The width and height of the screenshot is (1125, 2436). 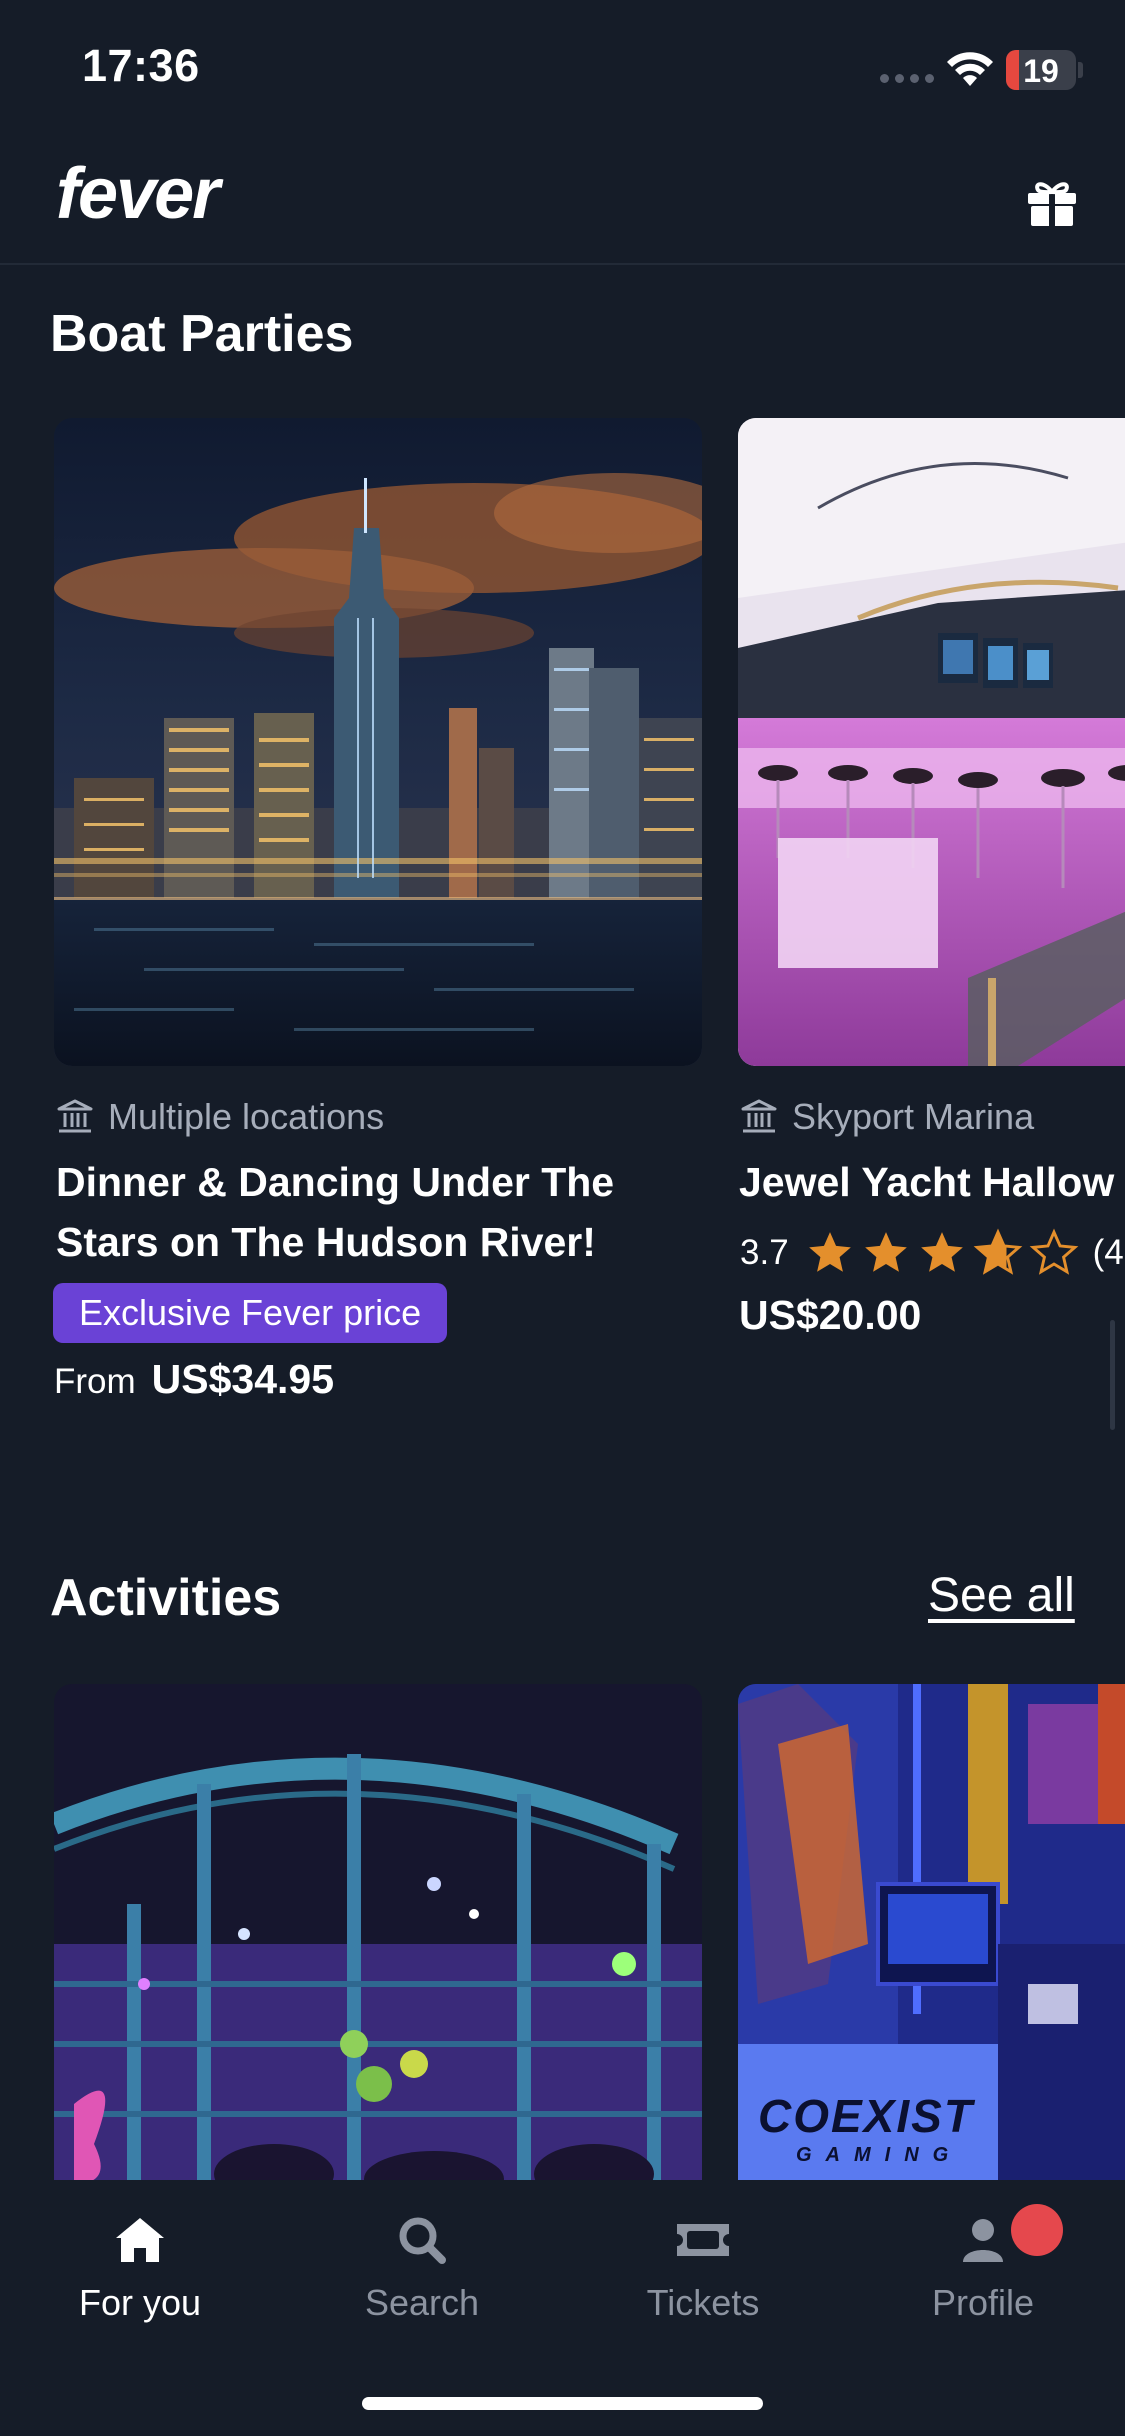 What do you see at coordinates (983, 2302) in the screenshot?
I see `tab-label: Profile` at bounding box center [983, 2302].